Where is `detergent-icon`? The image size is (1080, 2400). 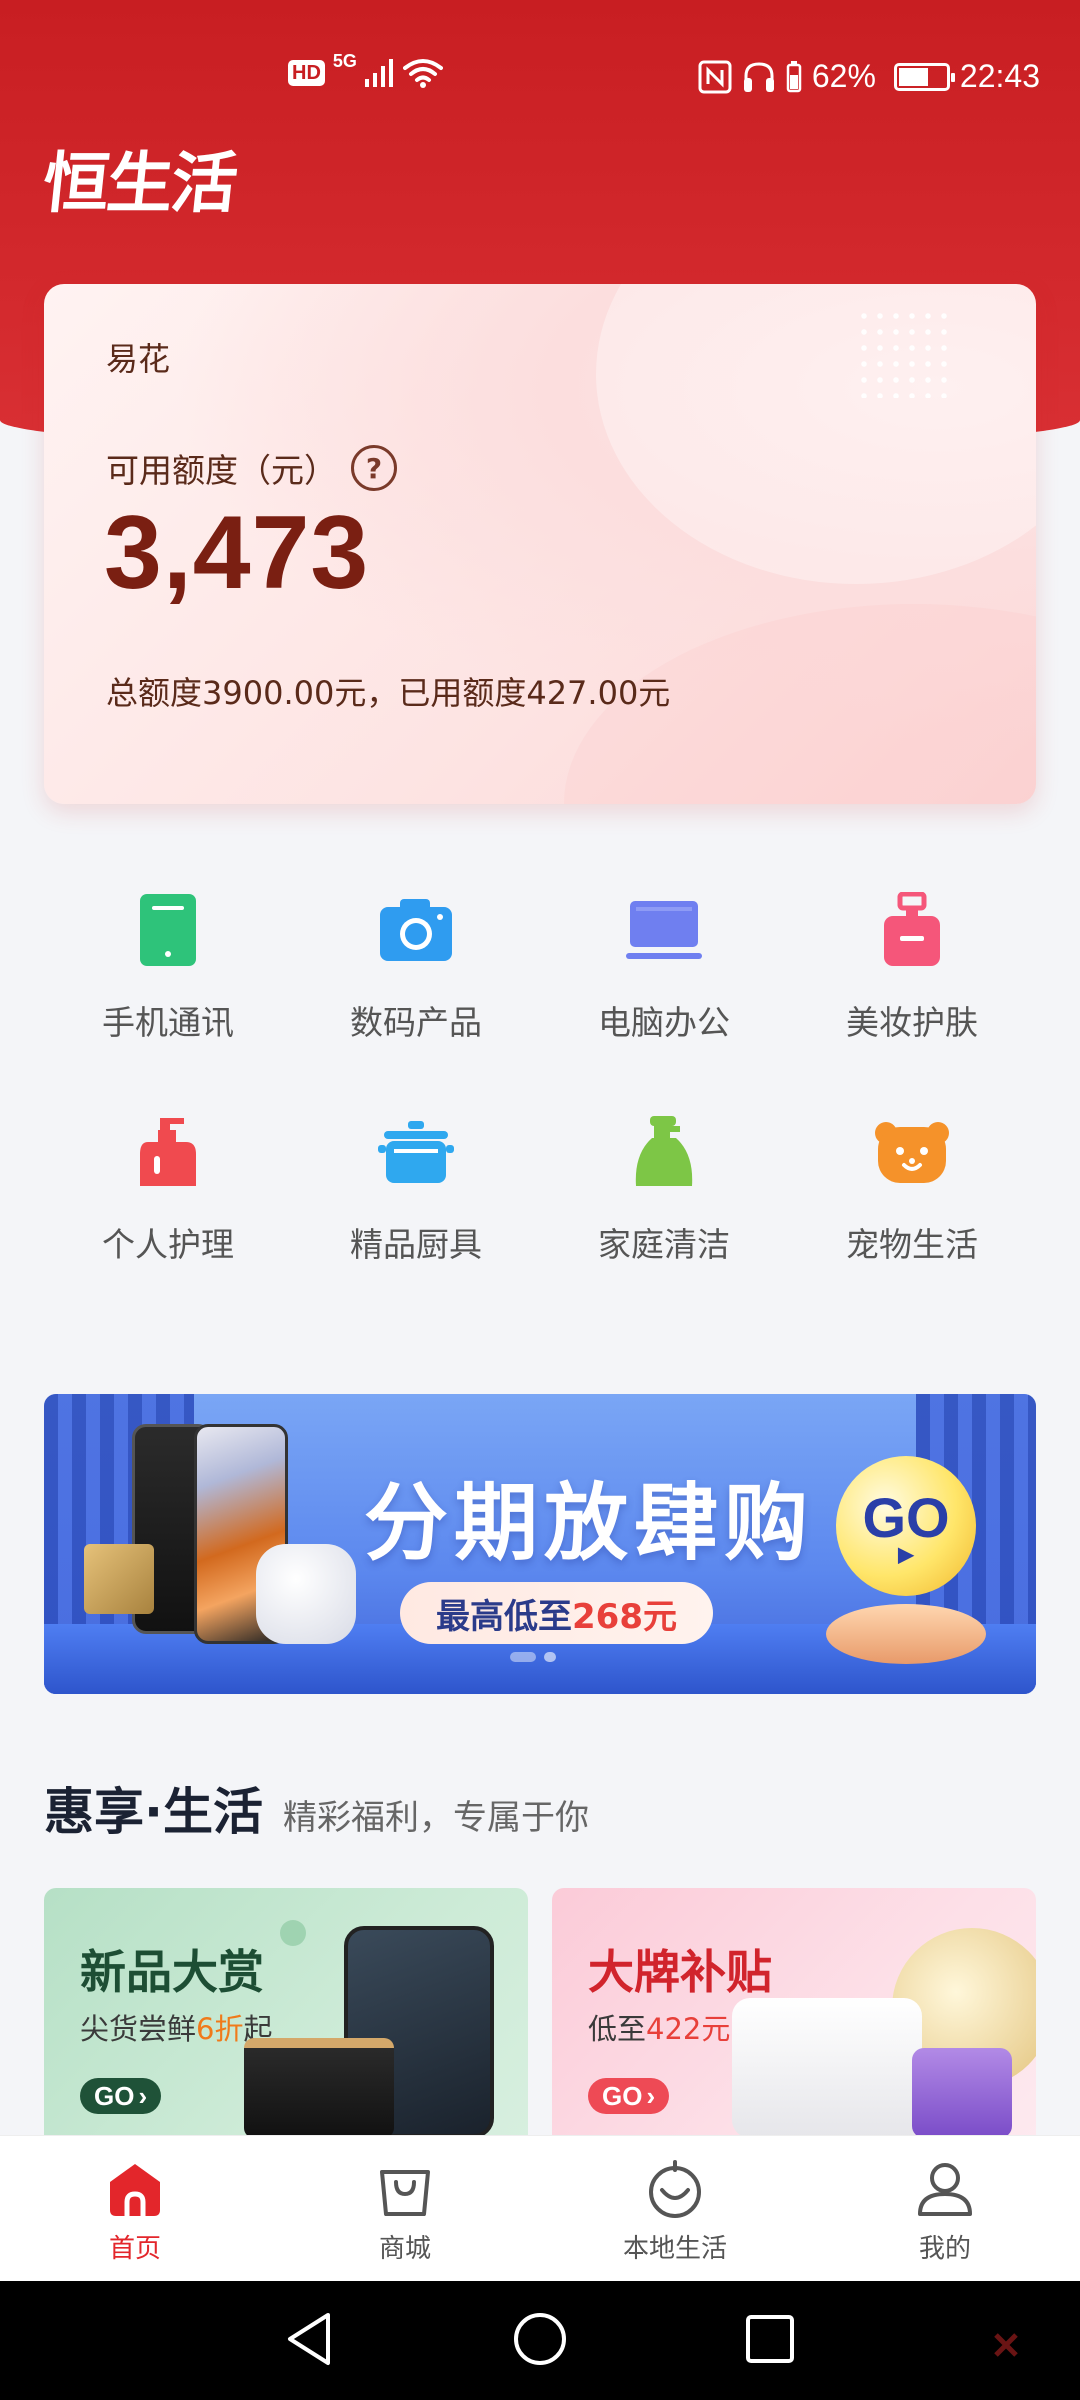
detergent-icon is located at coordinates (664, 1152).